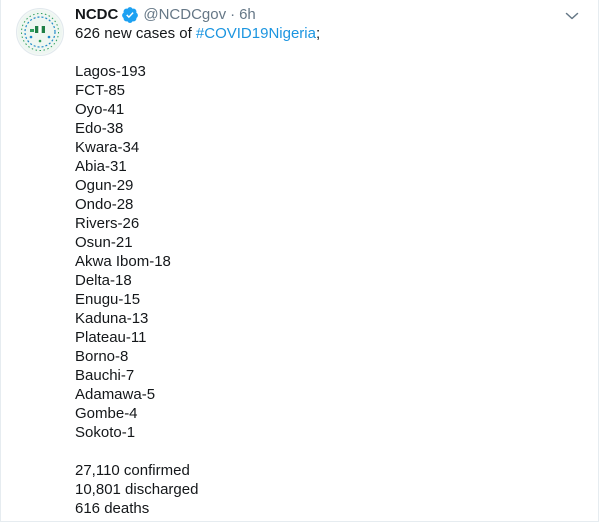 Image resolution: width=601 pixels, height=524 pixels. I want to click on state-count-line: Sokoto-1, so click(105, 432).